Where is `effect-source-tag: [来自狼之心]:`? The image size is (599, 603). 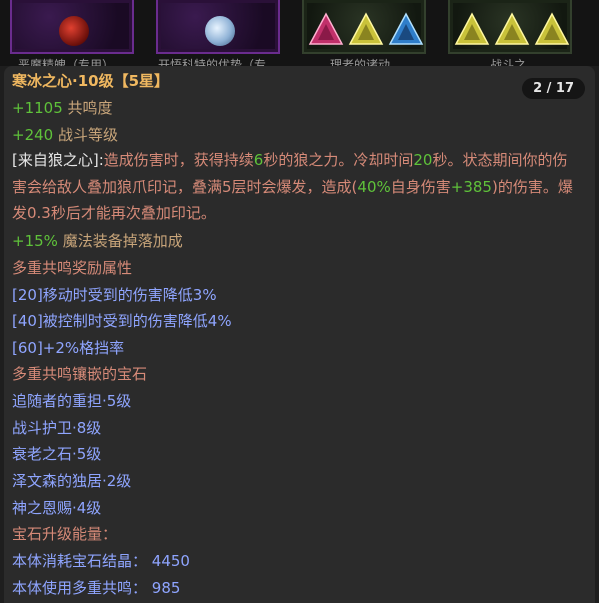
effect-source-tag: [来自狼之心]: is located at coordinates (58, 160).